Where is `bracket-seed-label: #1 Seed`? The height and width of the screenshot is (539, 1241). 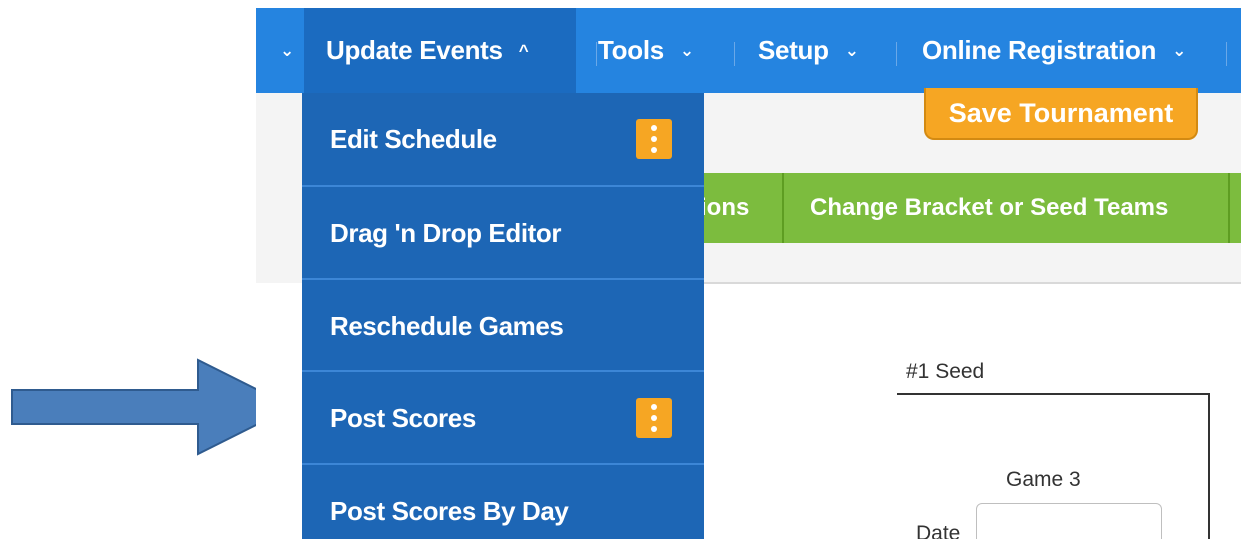
bracket-seed-label: #1 Seed is located at coordinates (945, 371).